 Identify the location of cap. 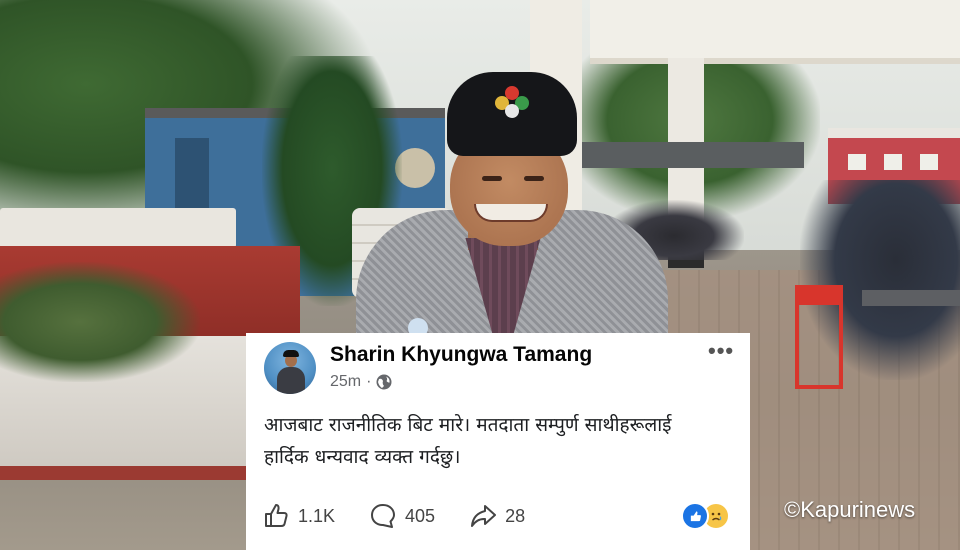
(512, 114).